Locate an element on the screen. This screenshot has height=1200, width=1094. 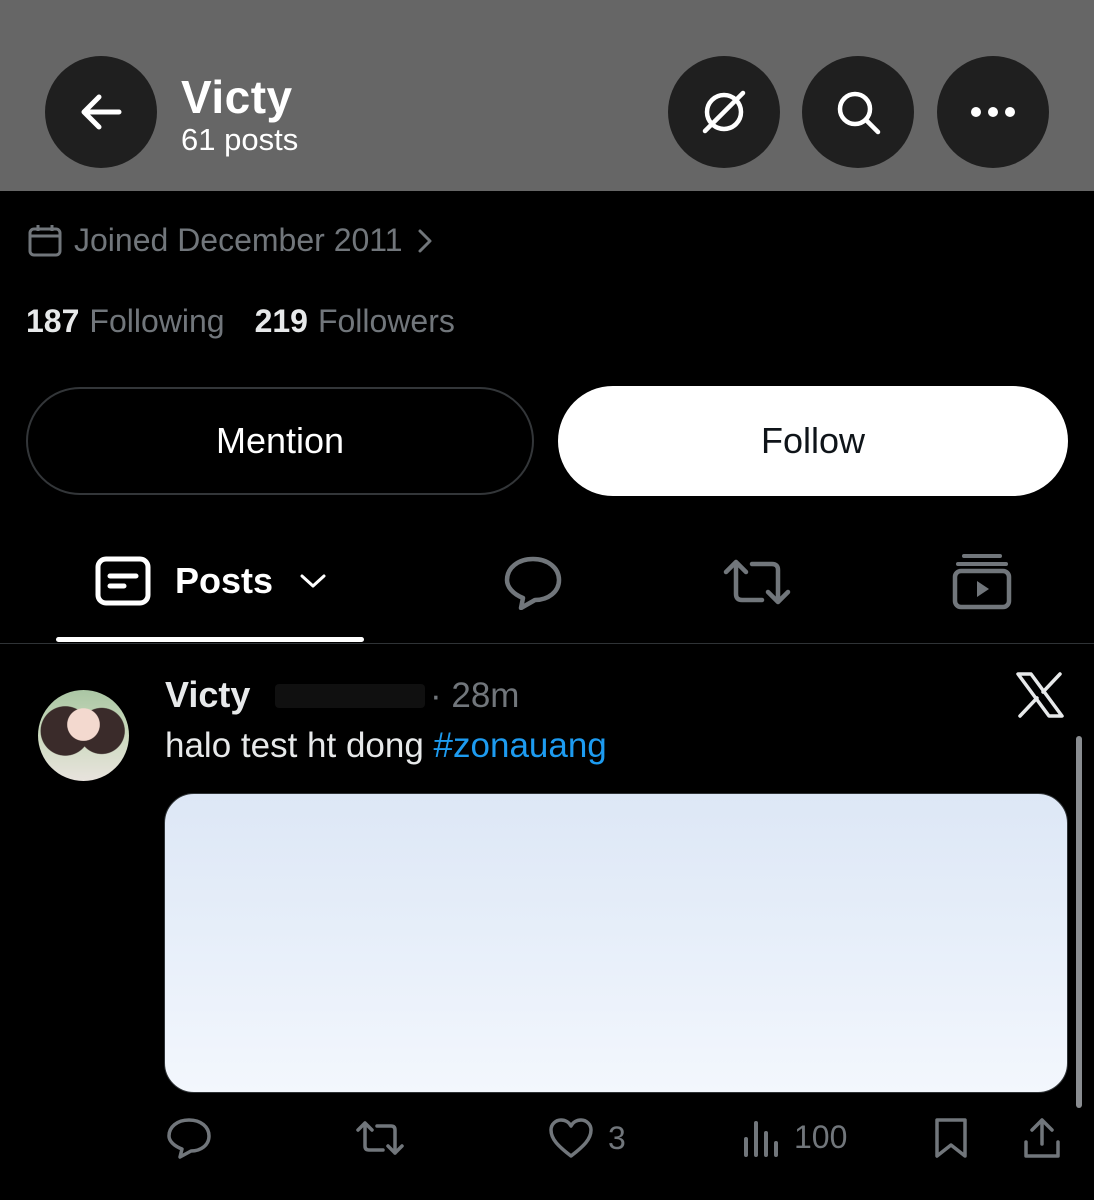
redacted-handle is located at coordinates (350, 696).